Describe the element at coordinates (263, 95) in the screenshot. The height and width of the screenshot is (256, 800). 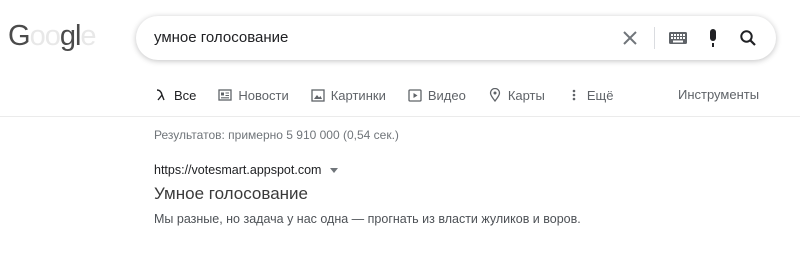
I see `tab-label: Новости` at that location.